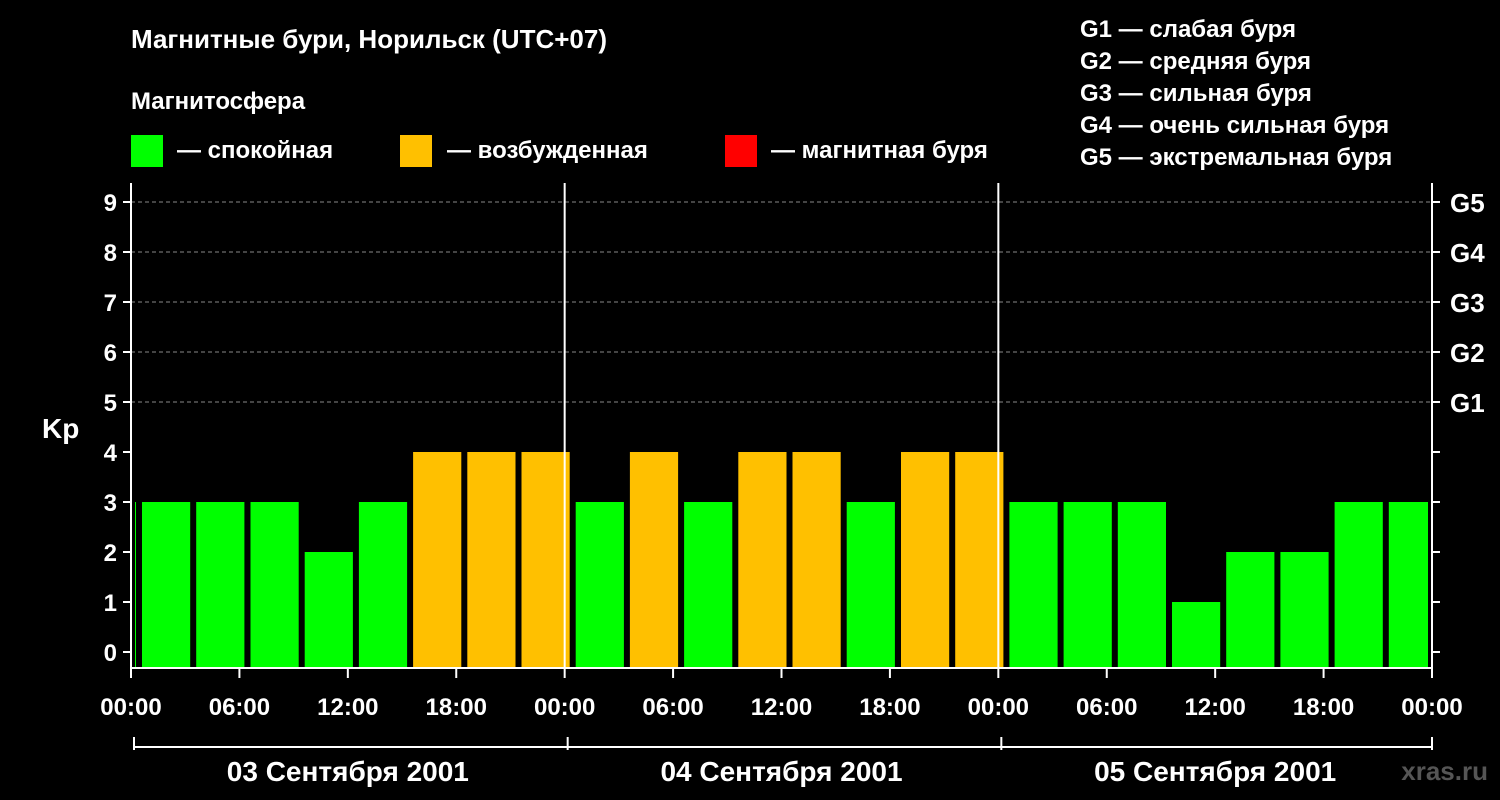 The height and width of the screenshot is (800, 1500). What do you see at coordinates (369, 39) in the screenshot?
I see `chart-title: Магнитные бури, Норильск (UTC+07)` at bounding box center [369, 39].